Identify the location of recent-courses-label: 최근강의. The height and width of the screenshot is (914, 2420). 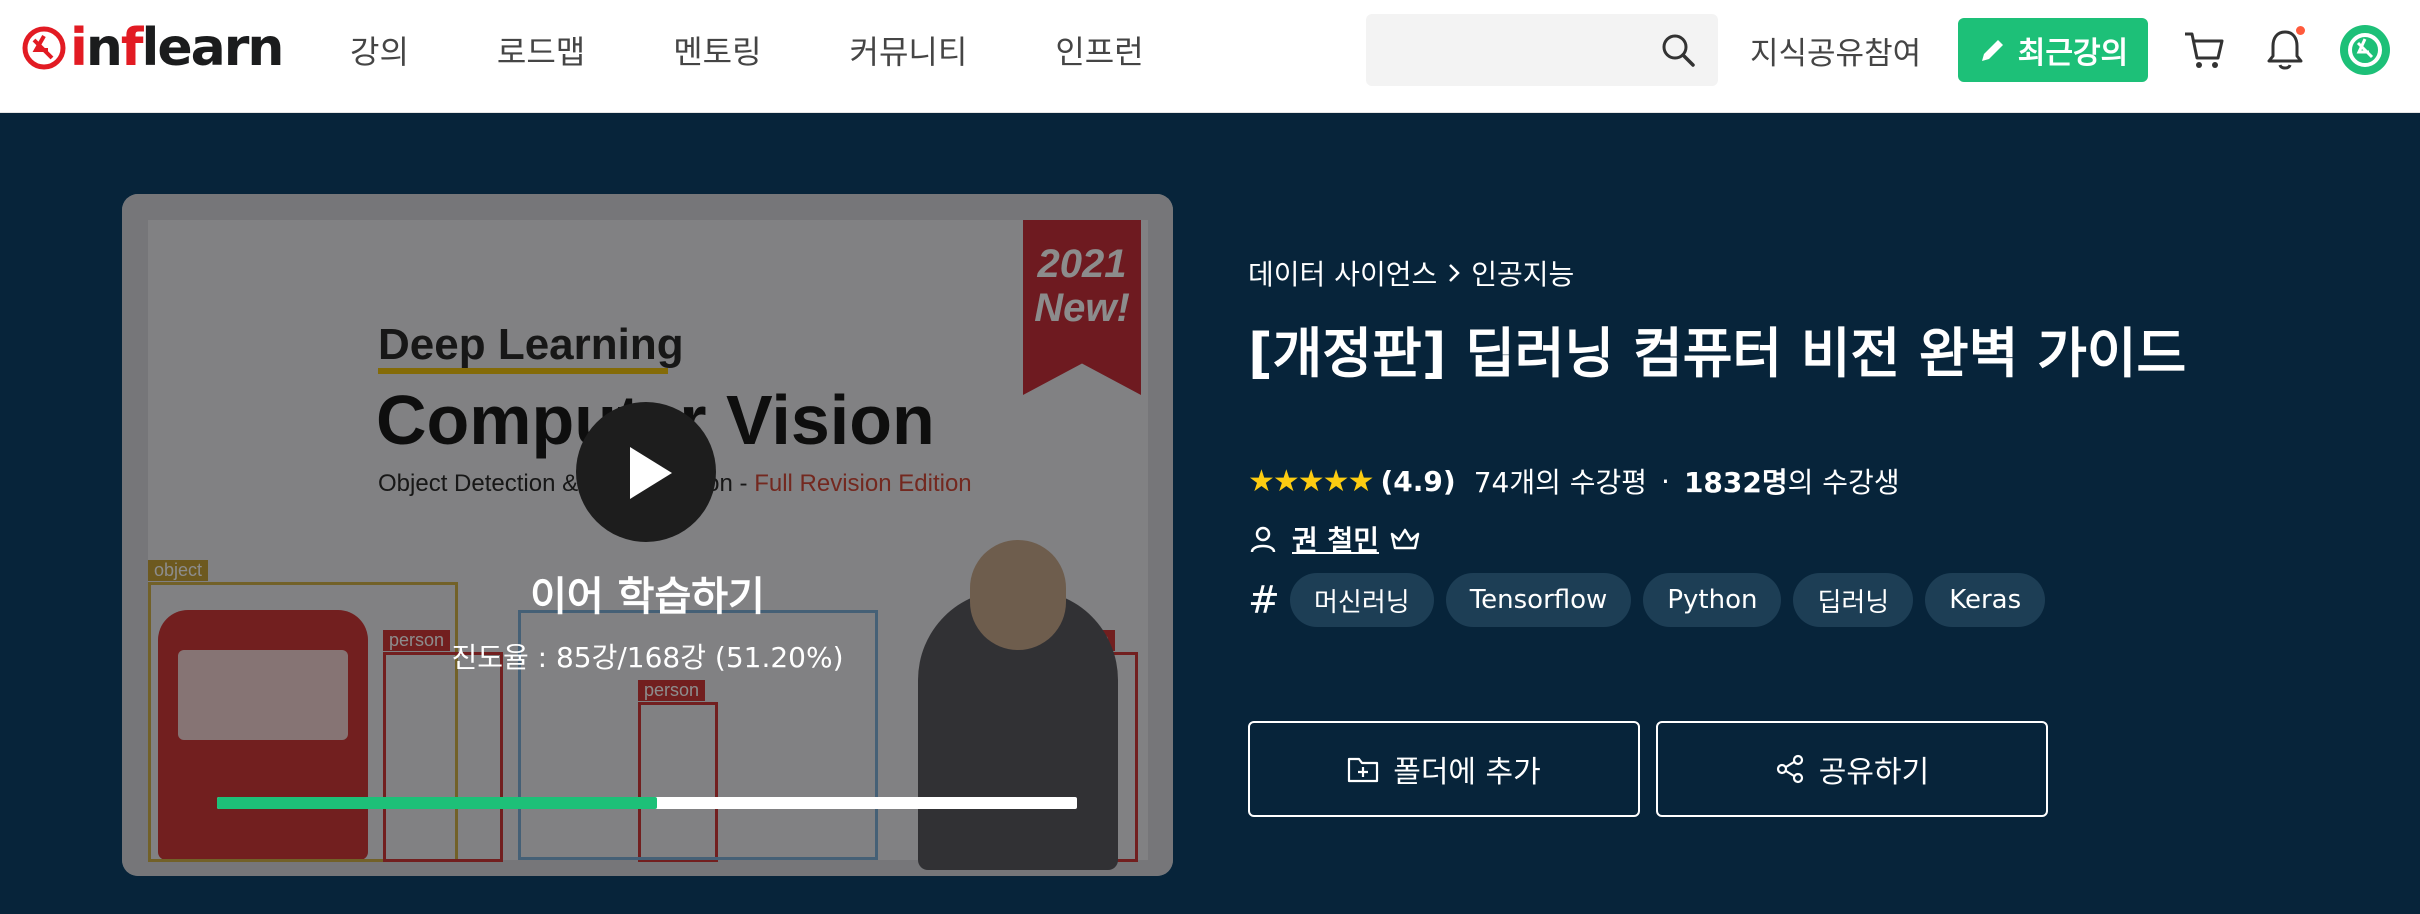
(2073, 53).